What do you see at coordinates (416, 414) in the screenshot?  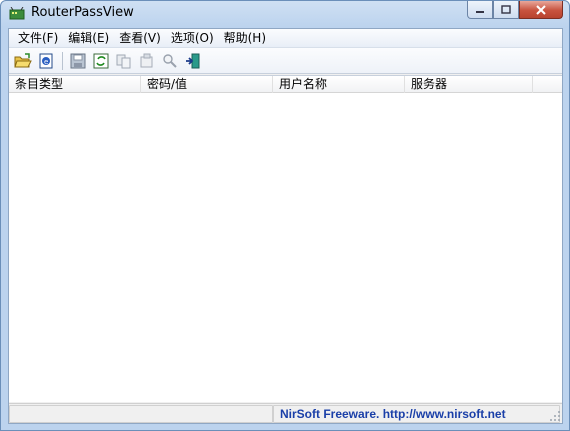 I see `nirsoft-link: NirSoft Freeware. http://www.nirsoft.net` at bounding box center [416, 414].